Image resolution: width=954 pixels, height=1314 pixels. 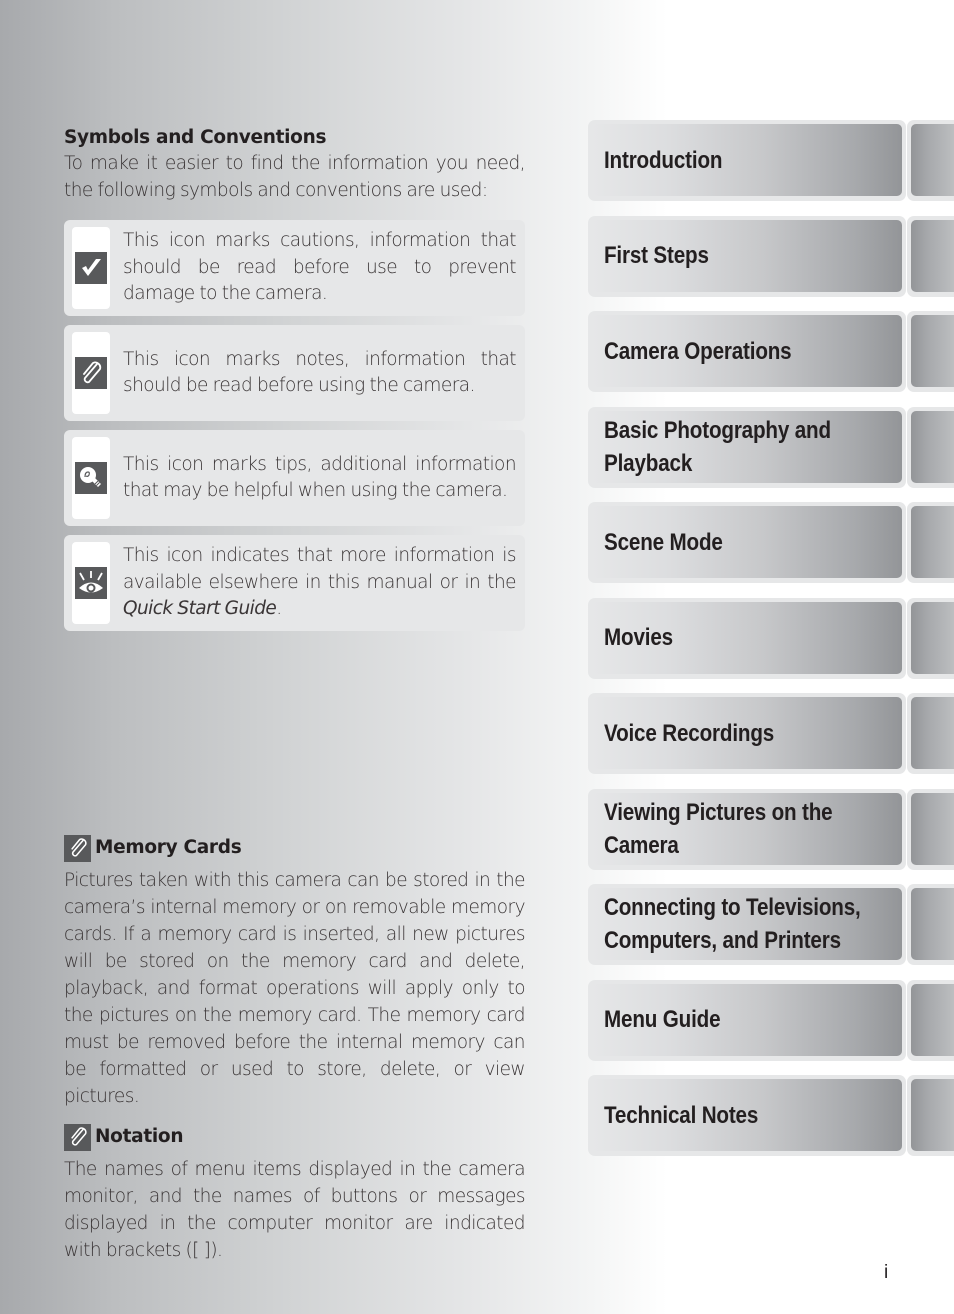 I want to click on eye-reference-icon, so click(x=91, y=583).